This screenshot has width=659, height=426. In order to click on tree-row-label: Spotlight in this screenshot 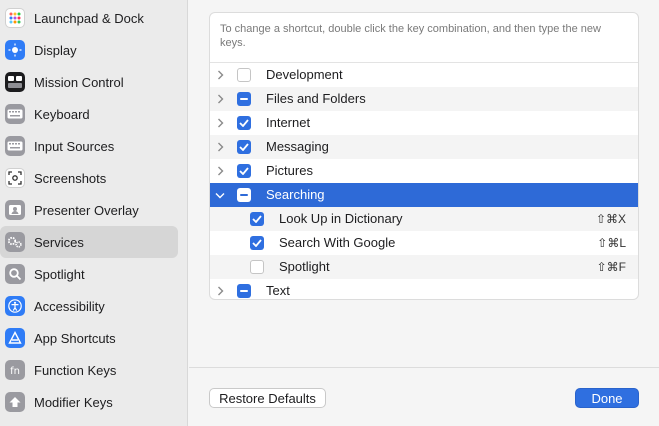, I will do `click(304, 266)`.